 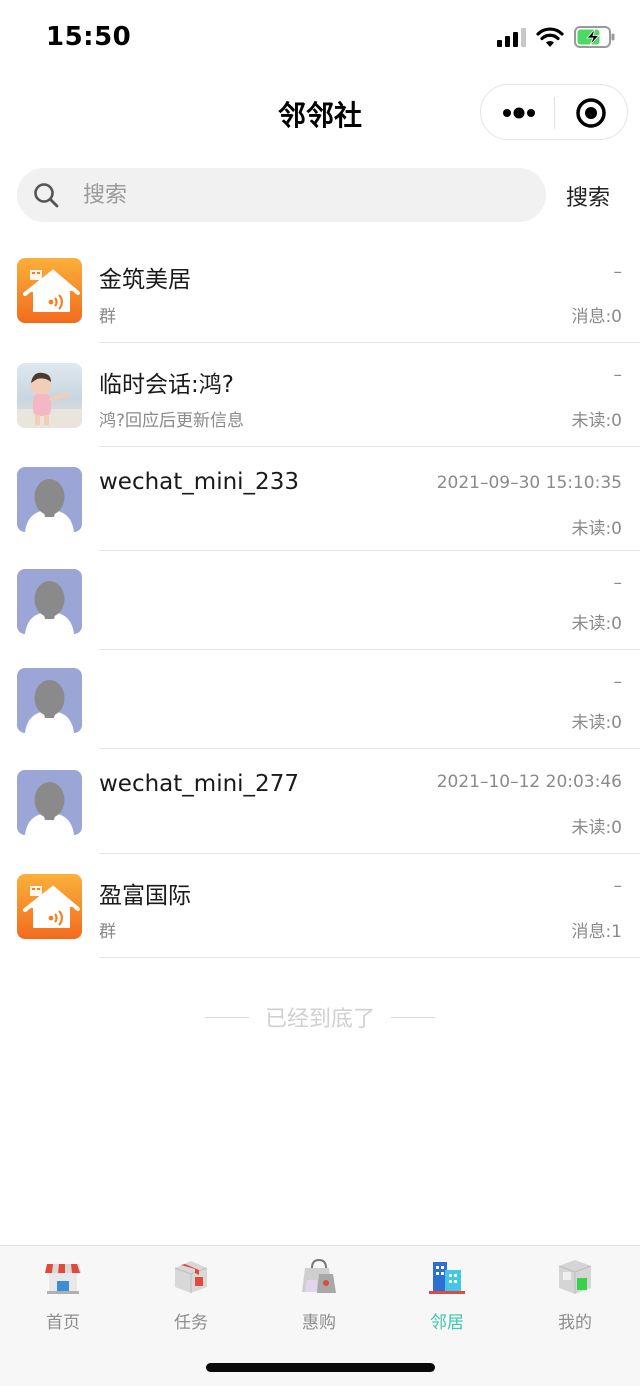 I want to click on tab-mine: 我的, so click(x=575, y=1294).